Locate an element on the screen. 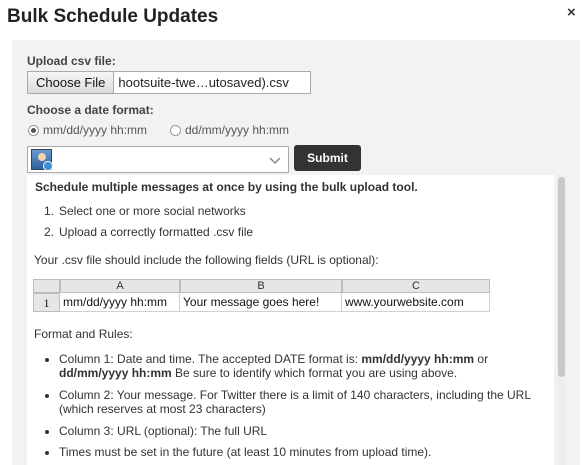  sheet-column-header: A is located at coordinates (120, 286).